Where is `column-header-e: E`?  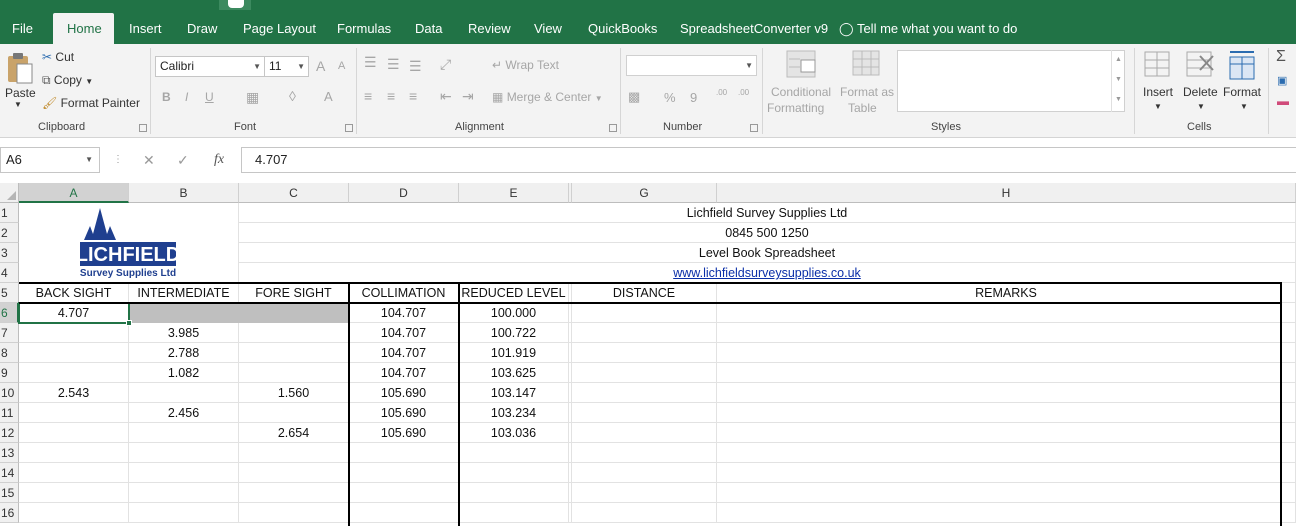 column-header-e: E is located at coordinates (514, 193).